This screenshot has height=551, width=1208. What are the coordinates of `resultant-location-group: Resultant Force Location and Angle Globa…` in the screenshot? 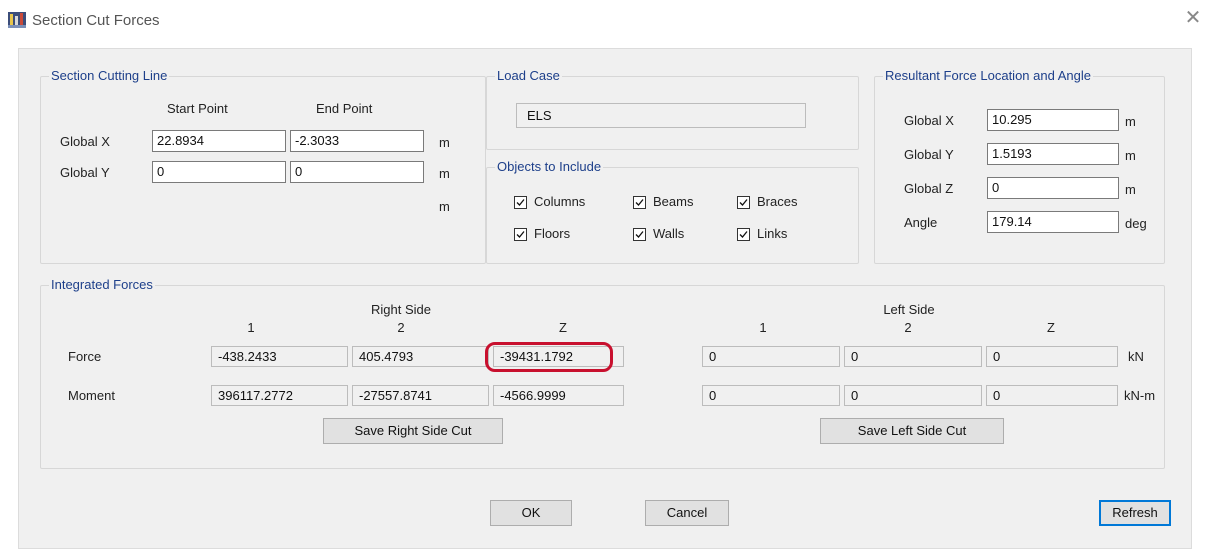 It's located at (1019, 166).